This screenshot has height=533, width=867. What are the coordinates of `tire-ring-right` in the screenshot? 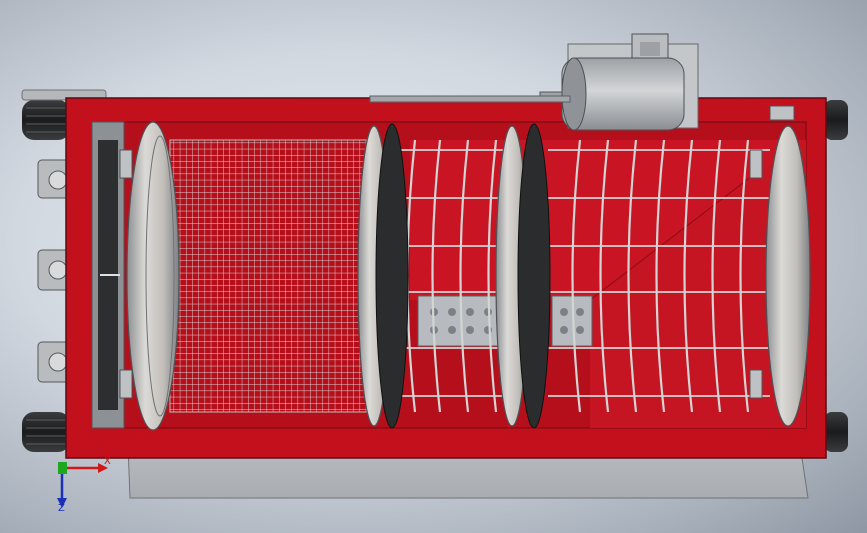 It's located at (534, 276).